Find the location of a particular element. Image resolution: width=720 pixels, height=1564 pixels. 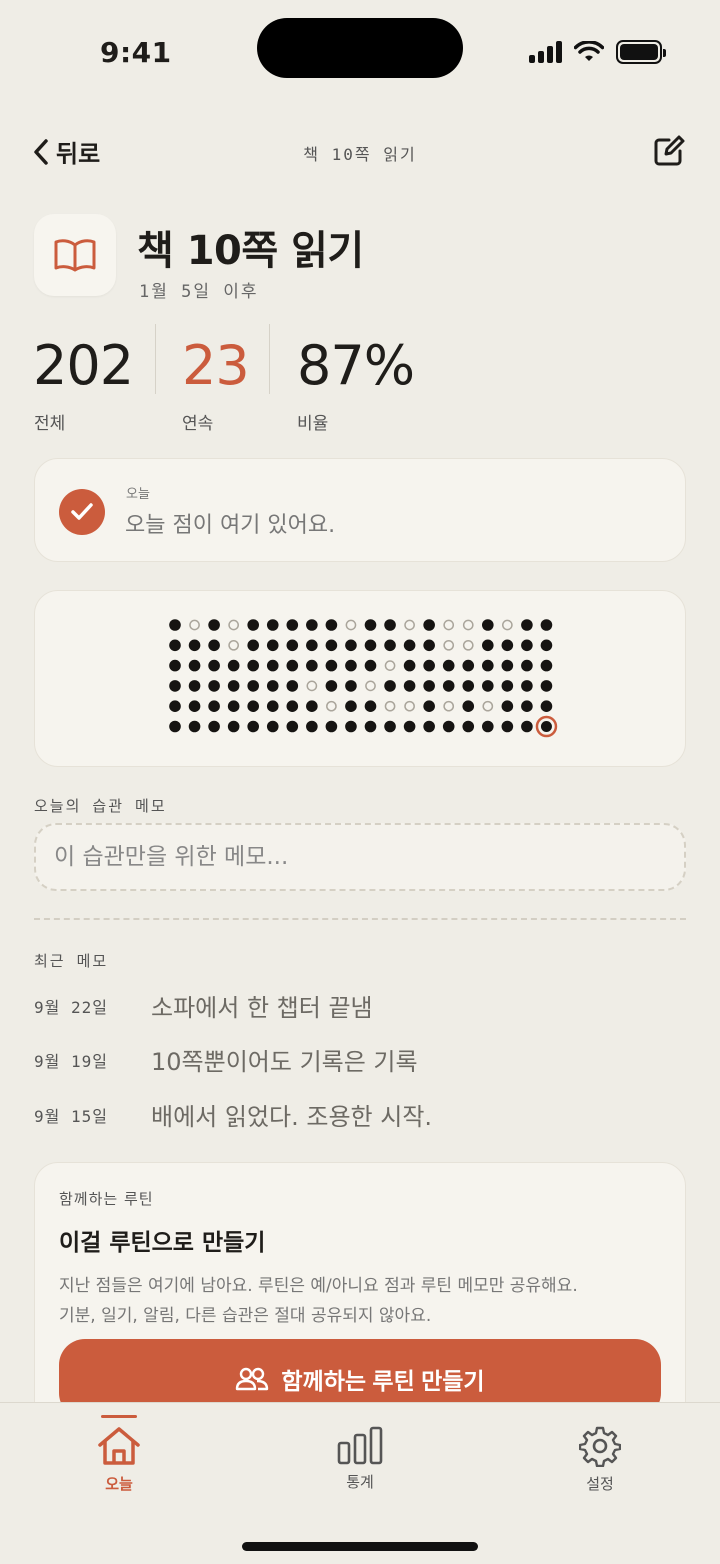

status-time: 9:41 is located at coordinates (136, 52).